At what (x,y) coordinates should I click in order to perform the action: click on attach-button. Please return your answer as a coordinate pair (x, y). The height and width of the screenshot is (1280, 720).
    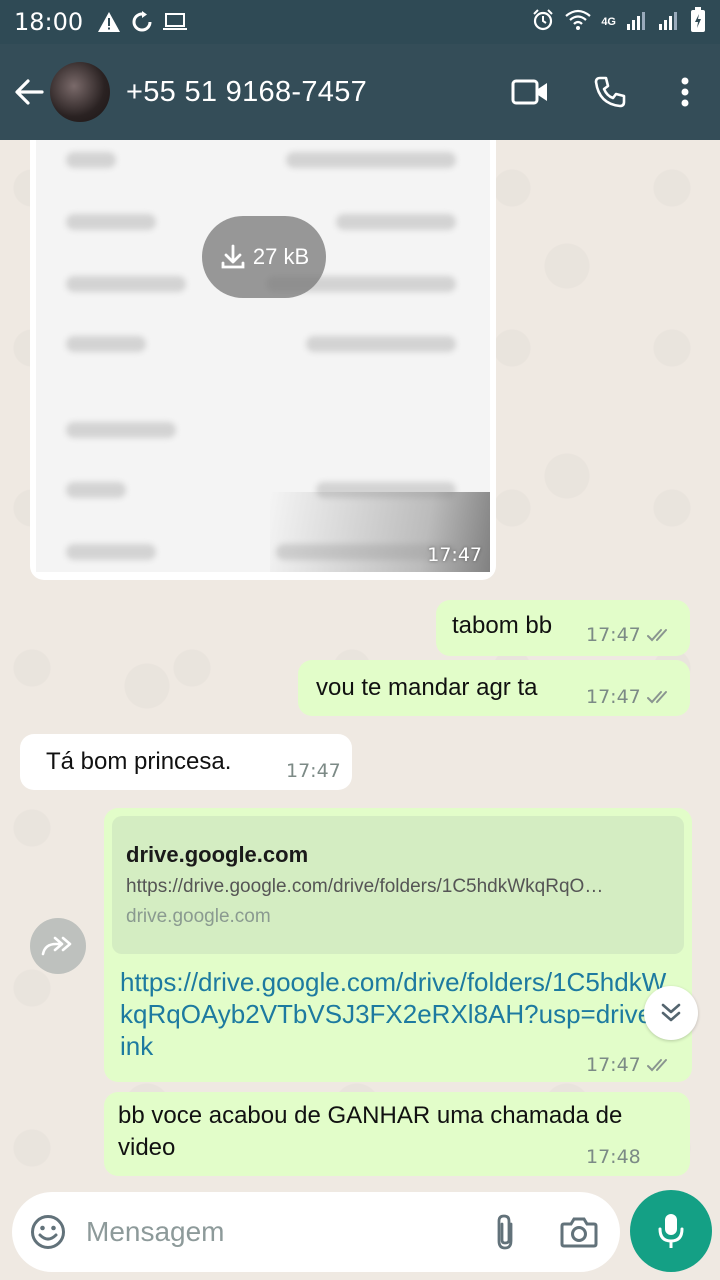
    Looking at the image, I should click on (505, 1232).